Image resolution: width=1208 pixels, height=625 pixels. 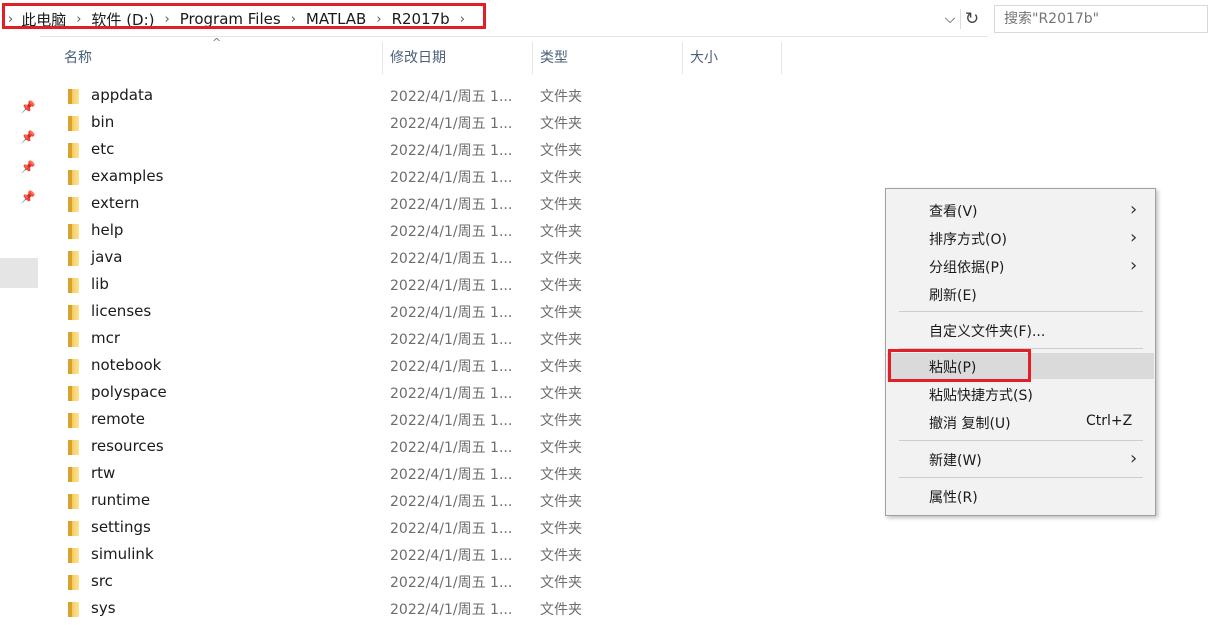 What do you see at coordinates (320, 204) in the screenshot?
I see `file-row: extern 2022/4/1/周五 1... 文件夹` at bounding box center [320, 204].